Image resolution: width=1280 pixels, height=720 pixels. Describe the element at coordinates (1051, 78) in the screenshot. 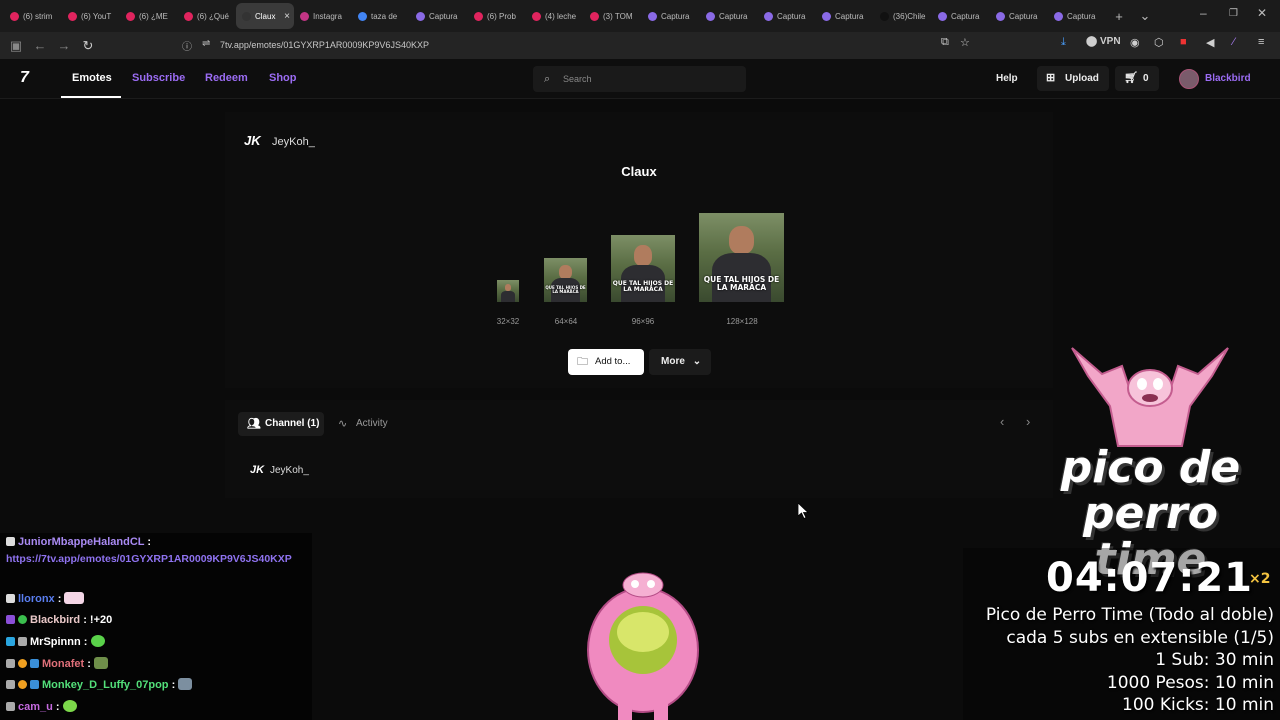

I see `upload-icon: ⊞` at that location.